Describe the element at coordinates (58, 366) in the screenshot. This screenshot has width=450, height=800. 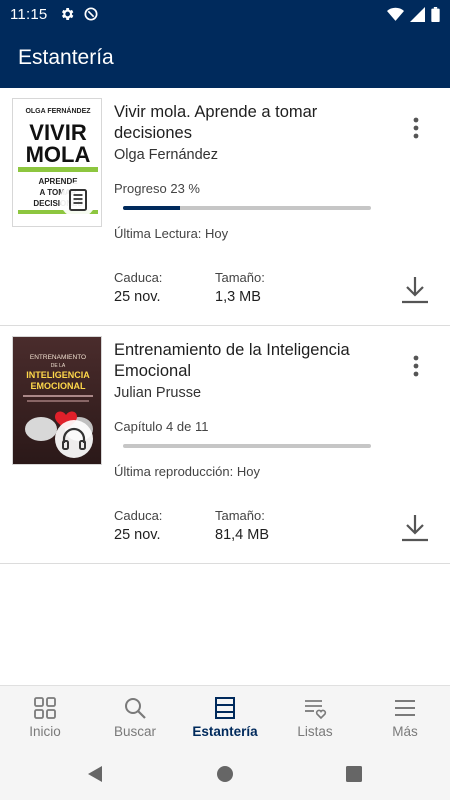
I see `cover-title-line2: DE LA` at that location.